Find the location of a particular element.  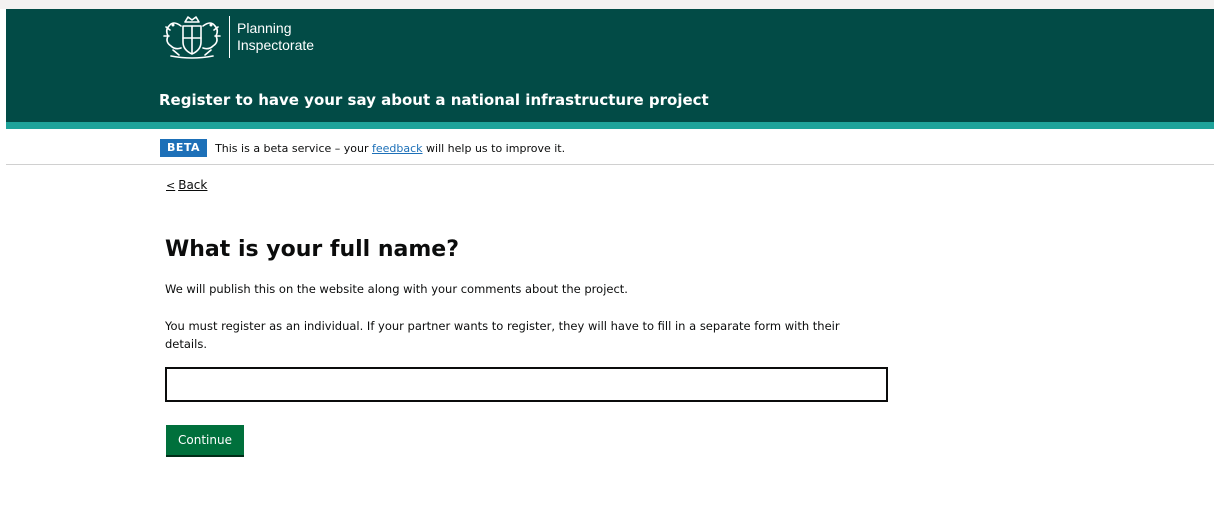

page-title: What is your full name? is located at coordinates (312, 249).